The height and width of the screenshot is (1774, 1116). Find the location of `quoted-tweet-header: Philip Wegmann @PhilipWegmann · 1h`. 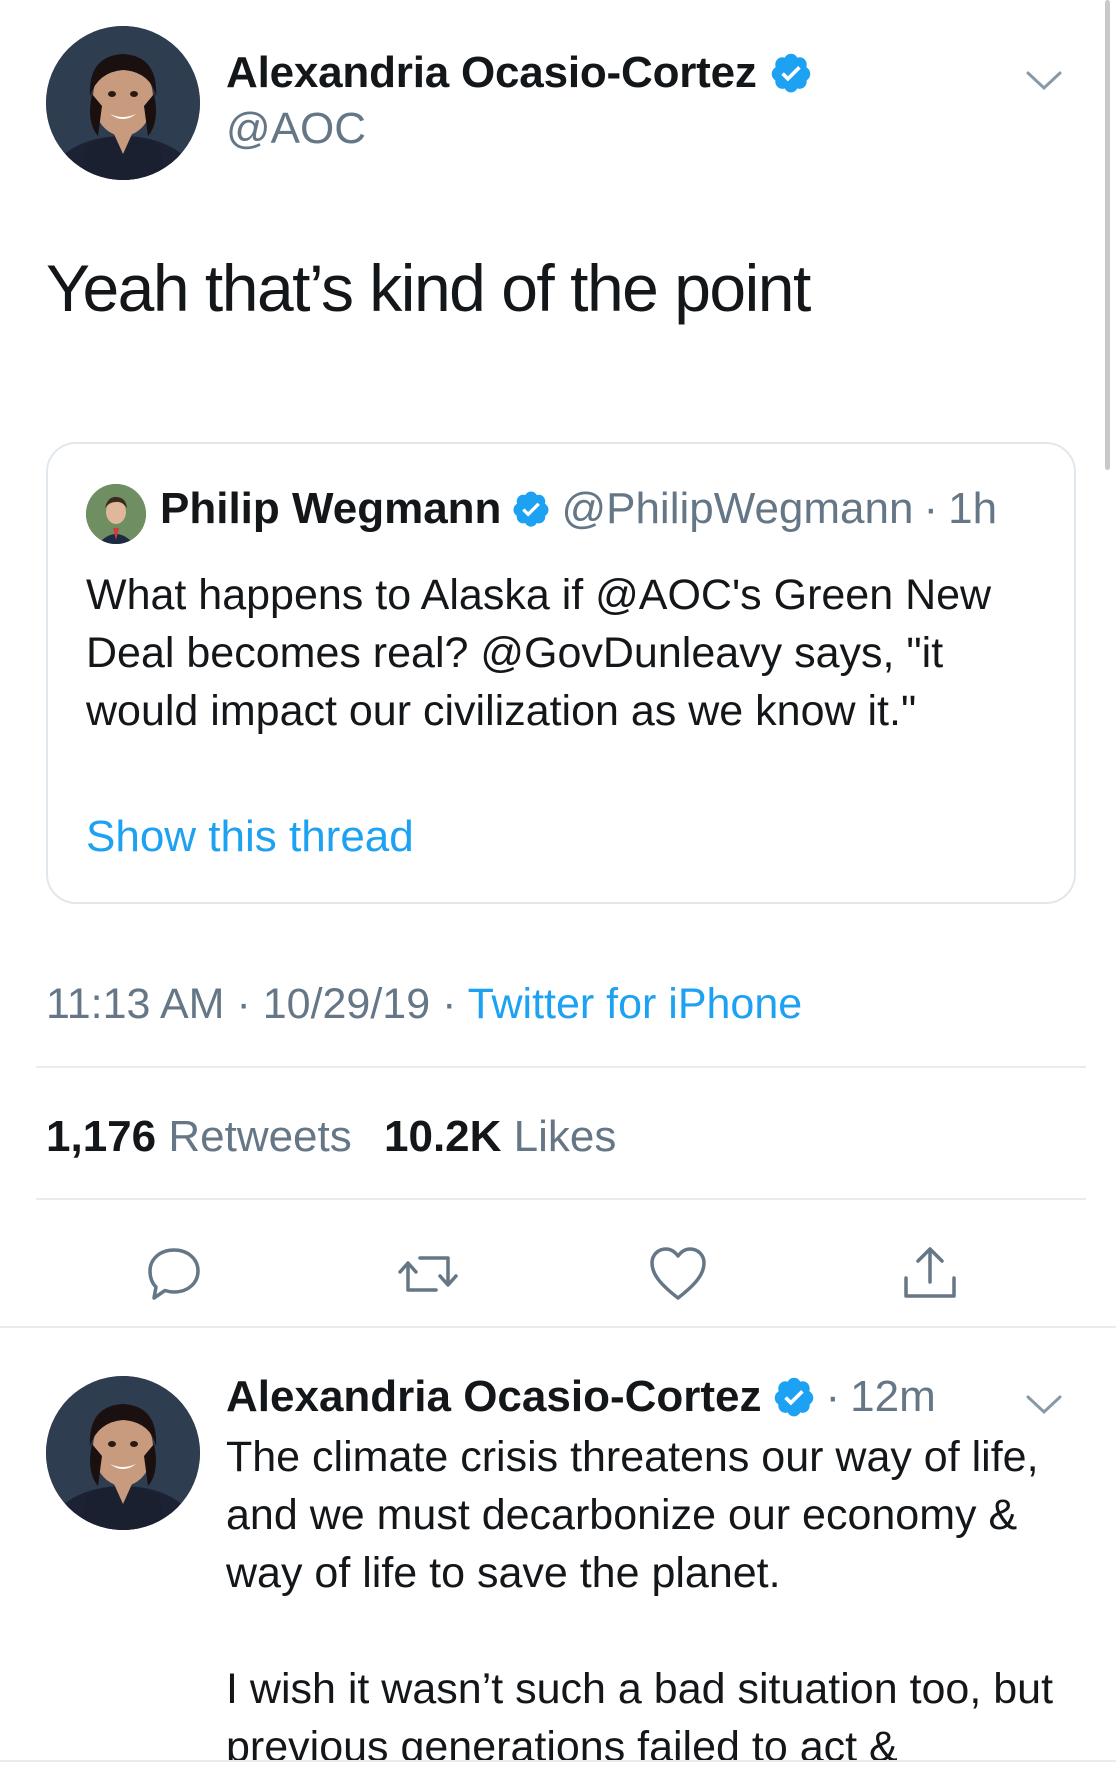

quoted-tweet-header: Philip Wegmann @PhilipWegmann · 1h is located at coordinates (578, 509).